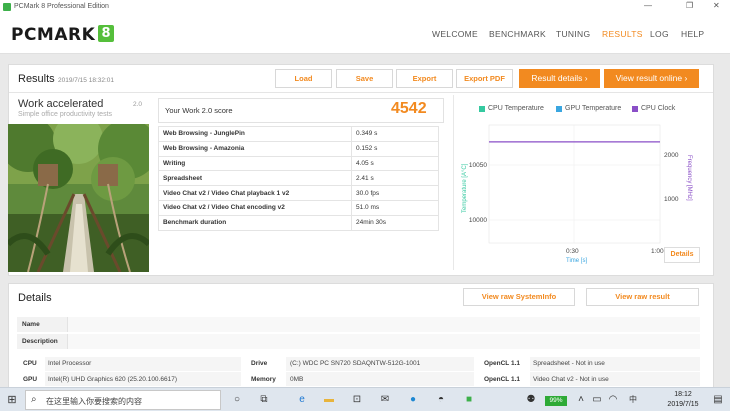  I want to click on table-row: Spreadsheet 2.41 s, so click(298, 178).